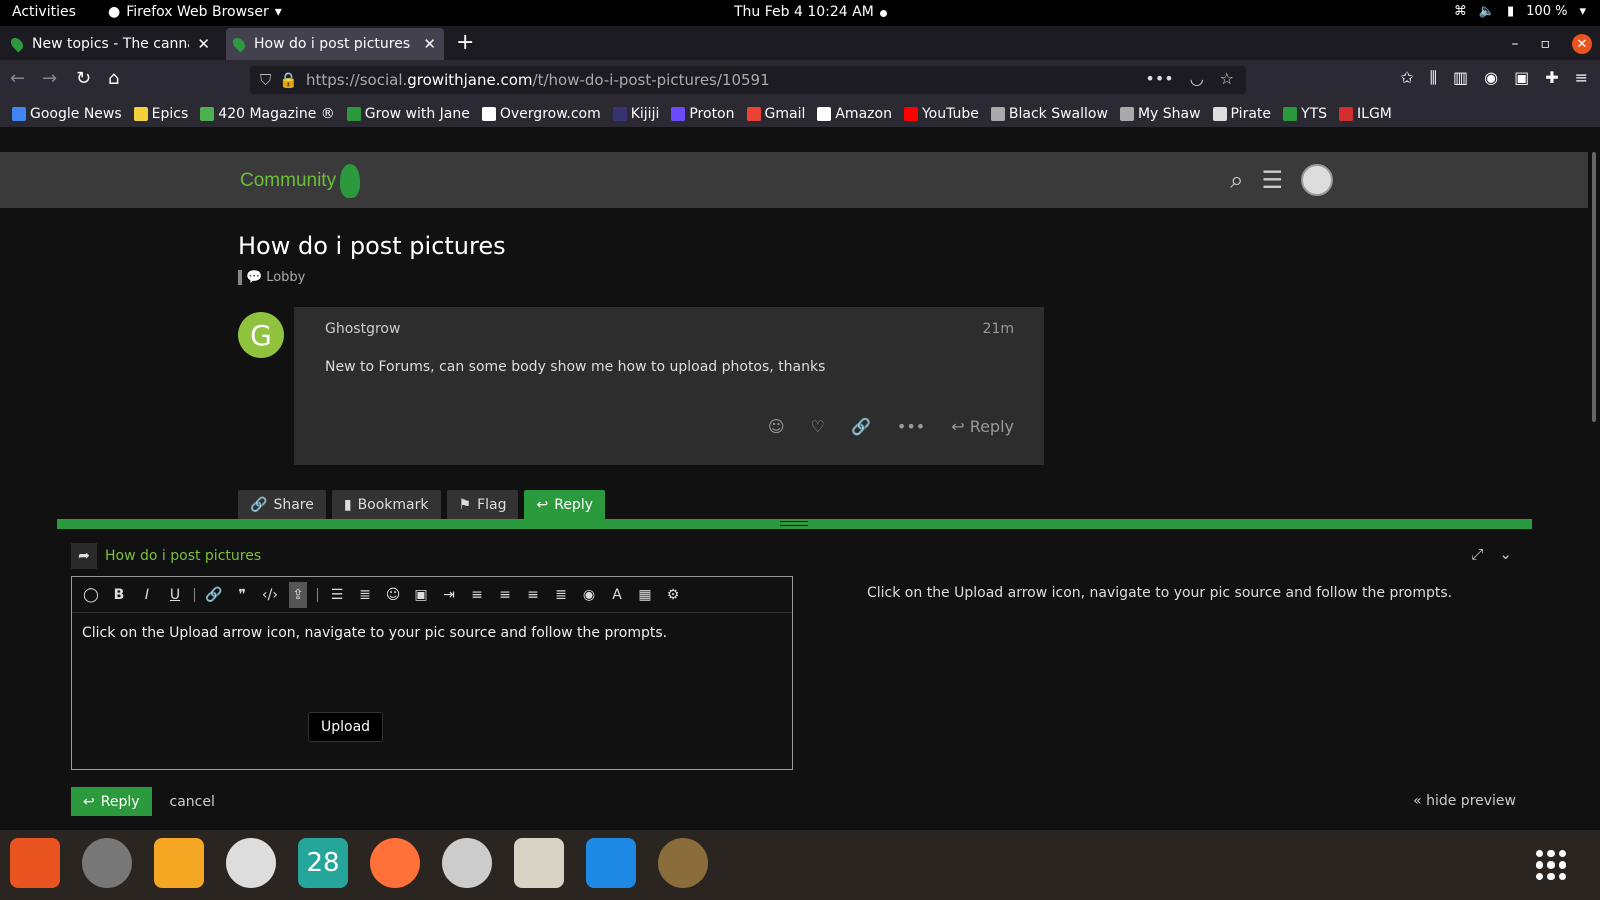 Image resolution: width=1600 pixels, height=900 pixels. Describe the element at coordinates (107, 863) in the screenshot. I see `settings-gear-icon` at that location.